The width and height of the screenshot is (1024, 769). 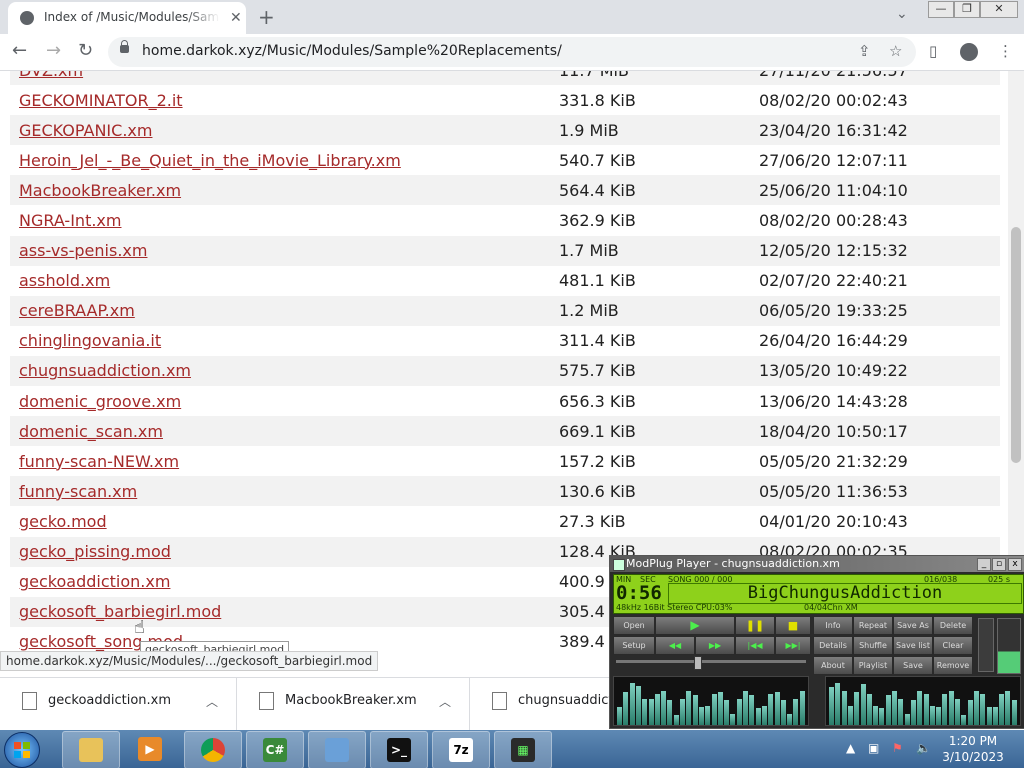 I want to click on delete-button: Delete, so click(x=953, y=625).